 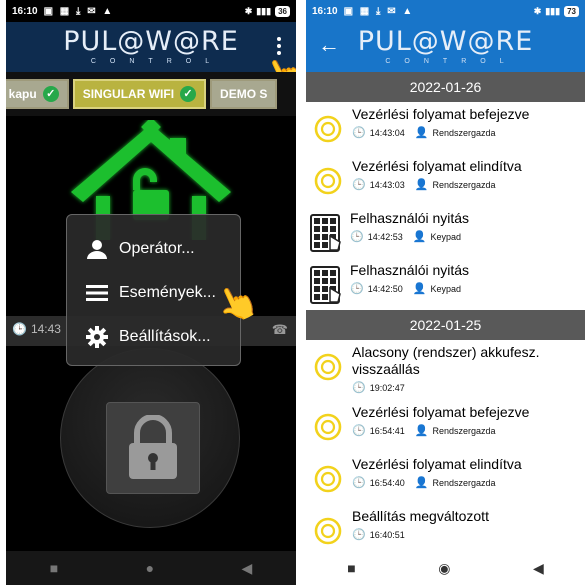 What do you see at coordinates (25, 11) in the screenshot?
I see `status-time: 16:10` at bounding box center [25, 11].